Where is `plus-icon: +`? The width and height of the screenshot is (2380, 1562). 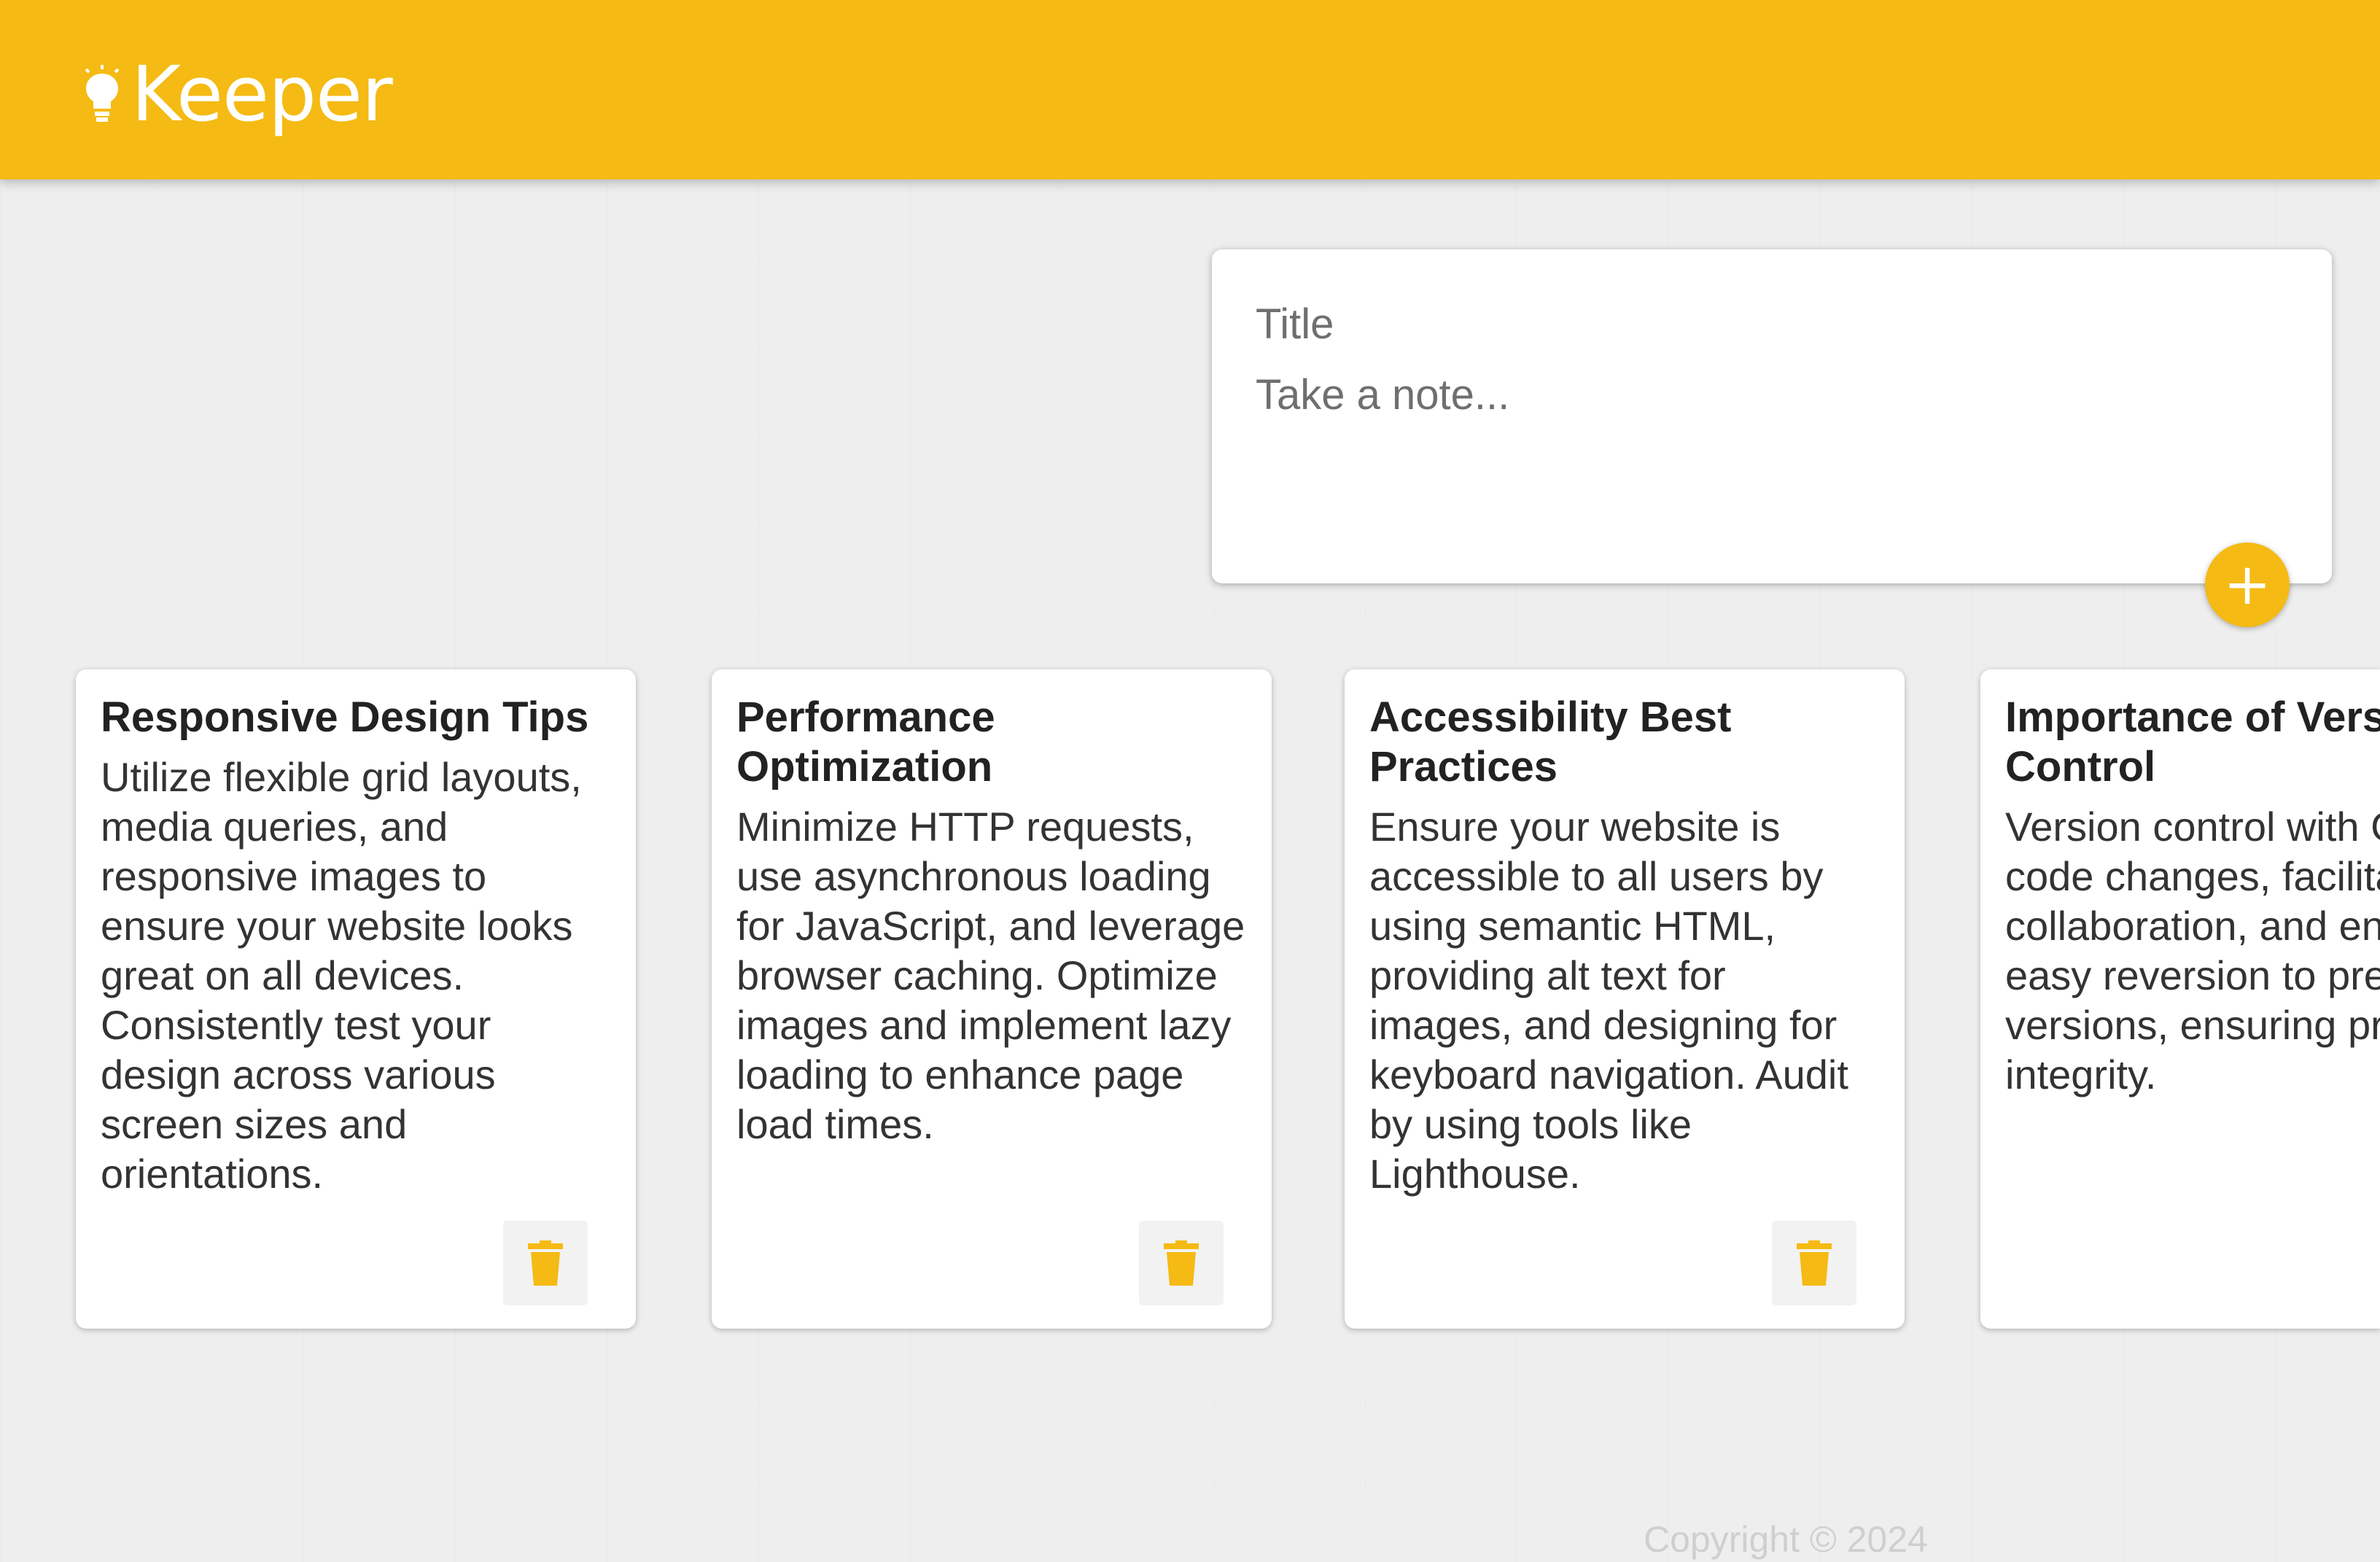 plus-icon: + is located at coordinates (2247, 585).